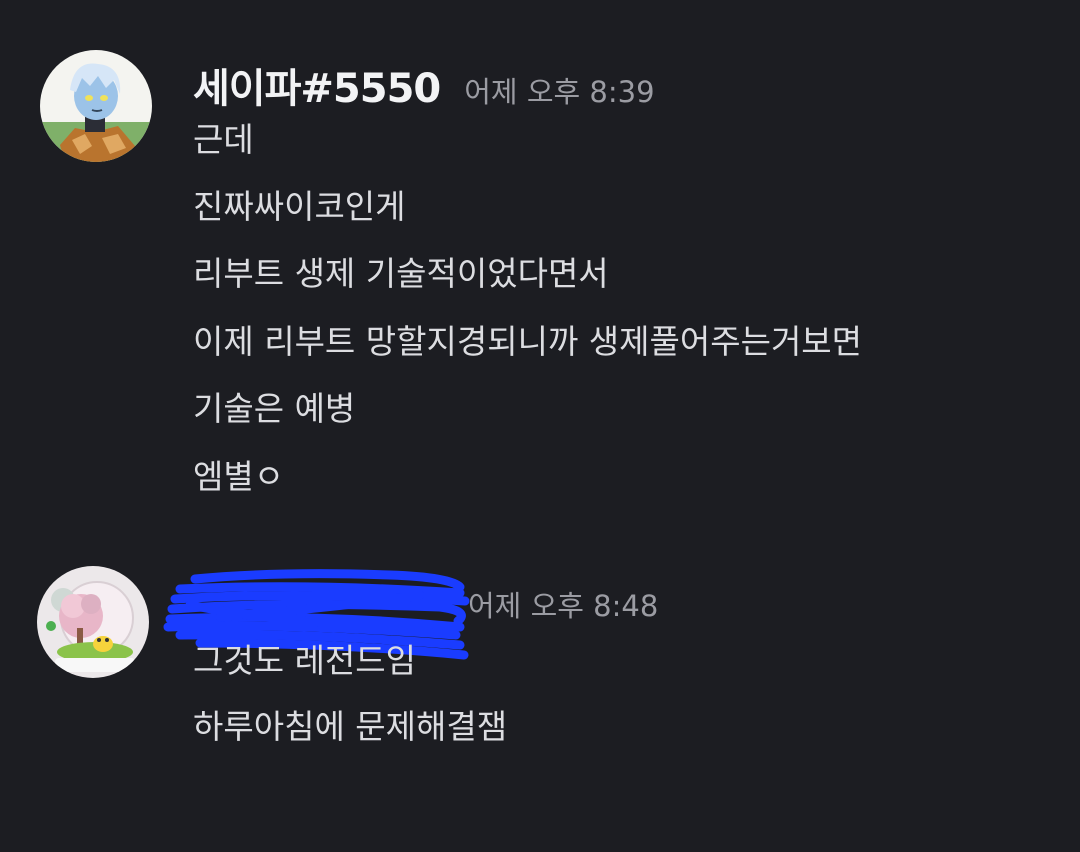 This screenshot has height=852, width=1080. I want to click on snow-globe-avatar-icon, so click(93, 622).